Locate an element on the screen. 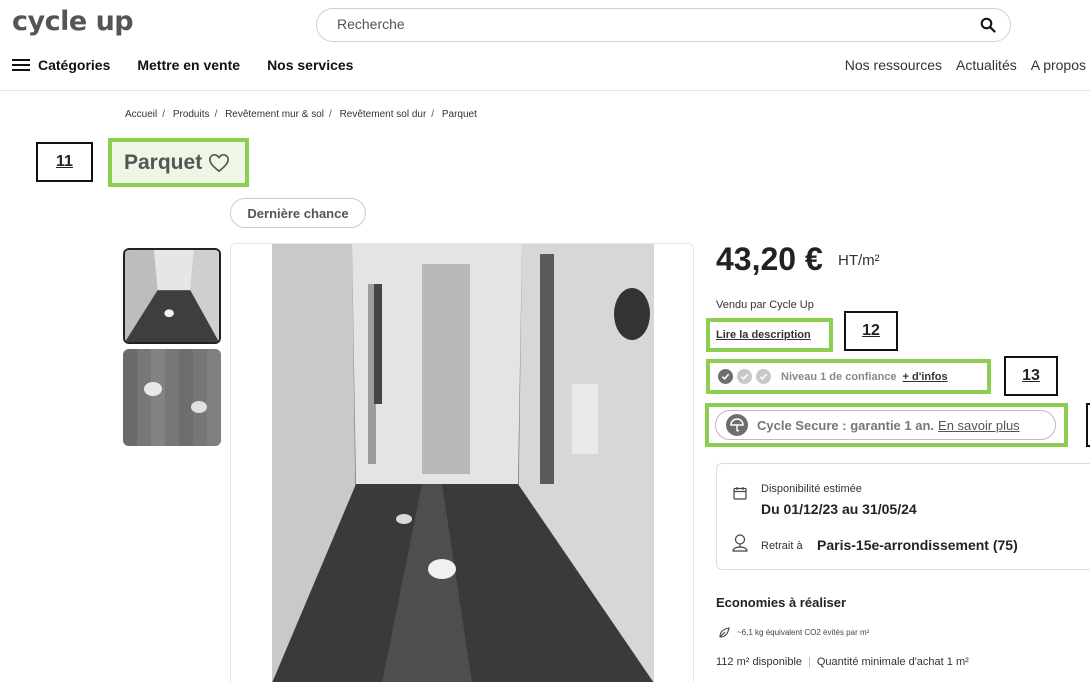 The height and width of the screenshot is (682, 1090). annotation-label-13: 13 is located at coordinates (1031, 376).